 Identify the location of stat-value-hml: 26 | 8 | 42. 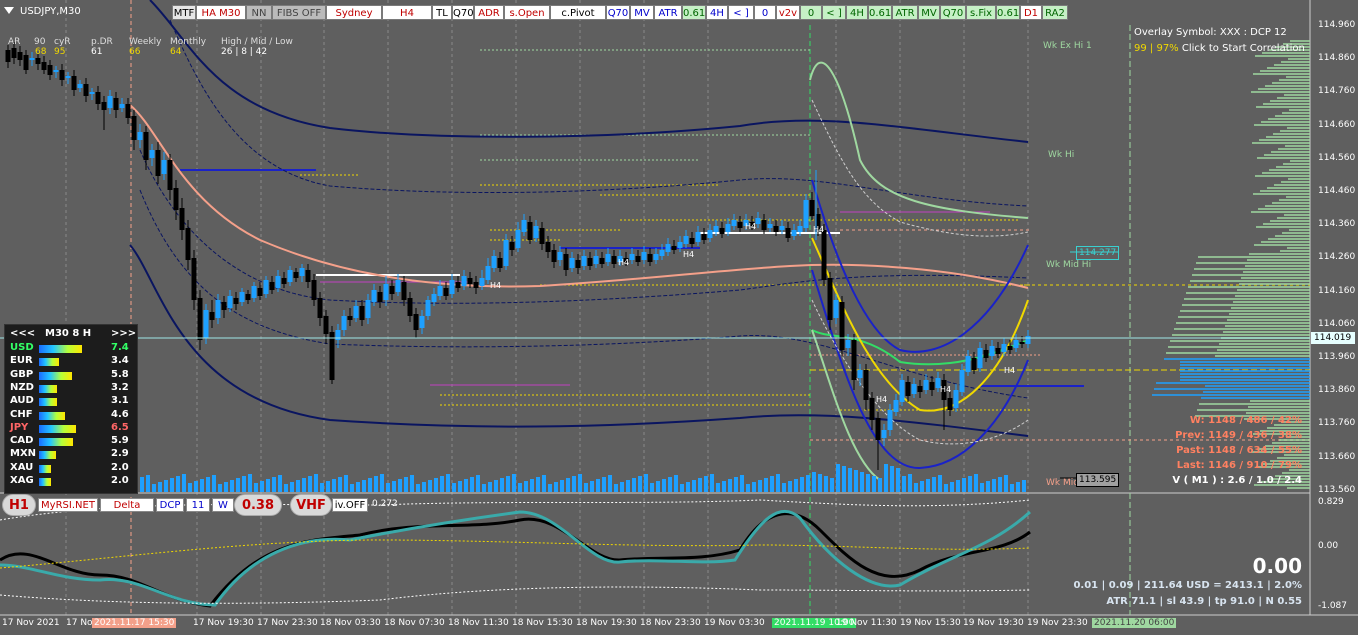
(244, 52).